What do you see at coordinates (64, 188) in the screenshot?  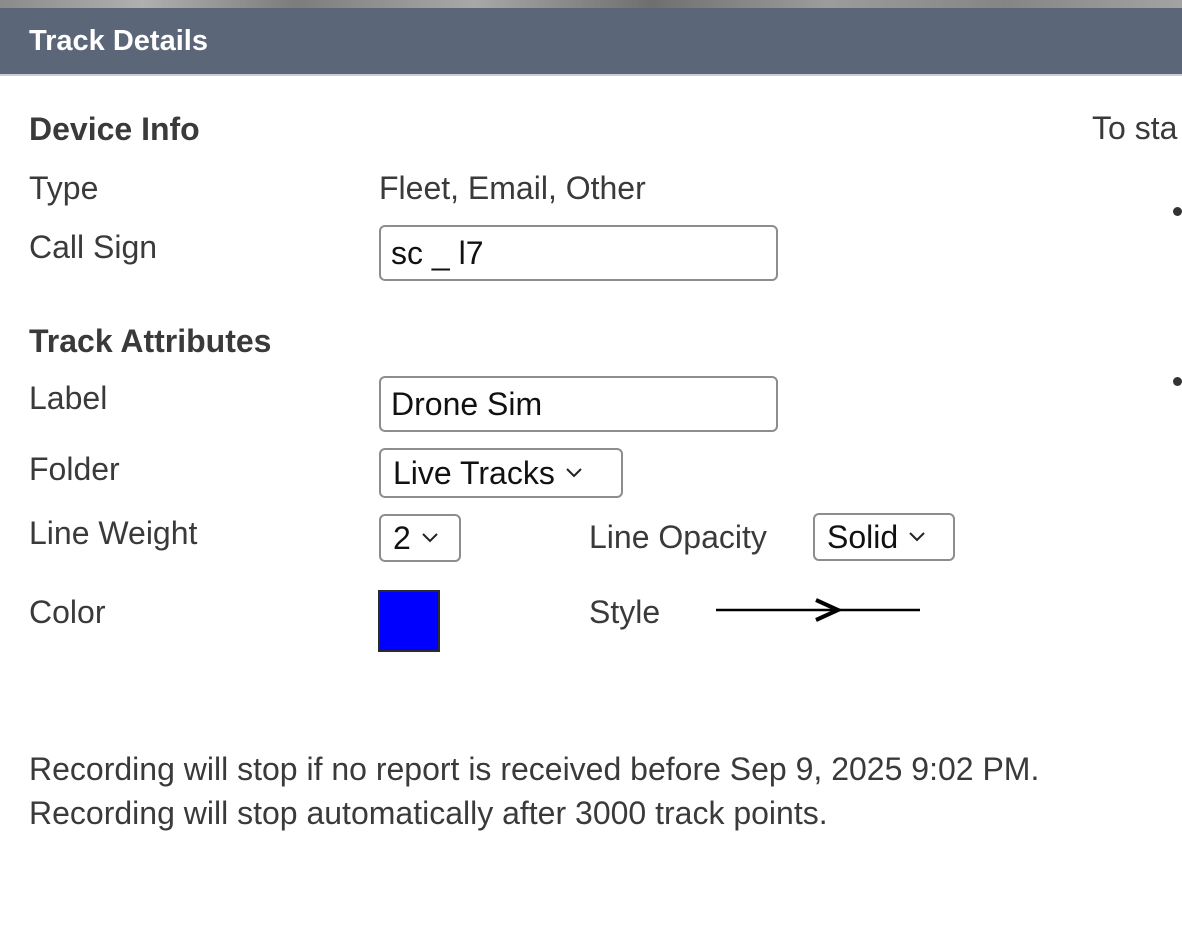 I see `type-label: Type` at bounding box center [64, 188].